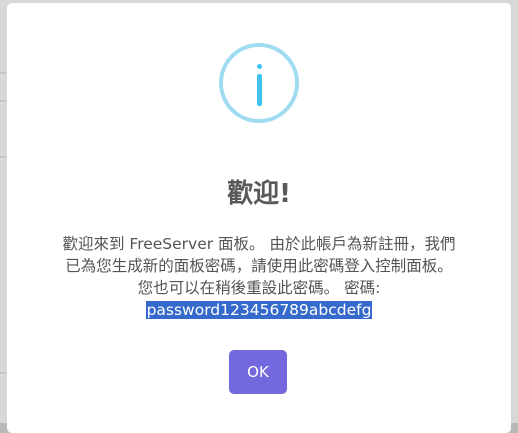 This screenshot has height=433, width=518. Describe the element at coordinates (259, 194) in the screenshot. I see `dialog-title: 歡迎!` at that location.